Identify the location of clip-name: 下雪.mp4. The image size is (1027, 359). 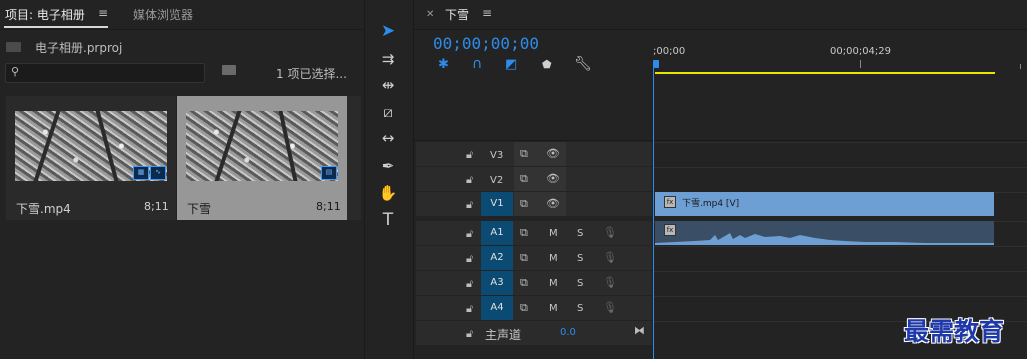
(43, 209).